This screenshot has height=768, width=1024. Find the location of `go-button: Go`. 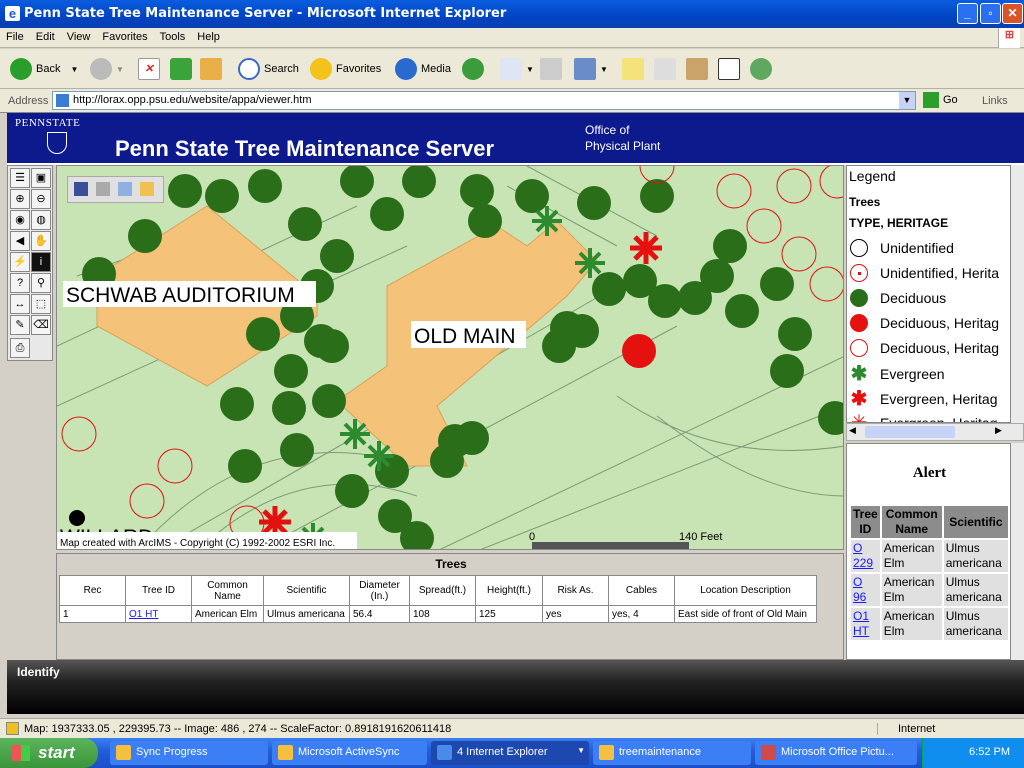

go-button: Go is located at coordinates (940, 100).